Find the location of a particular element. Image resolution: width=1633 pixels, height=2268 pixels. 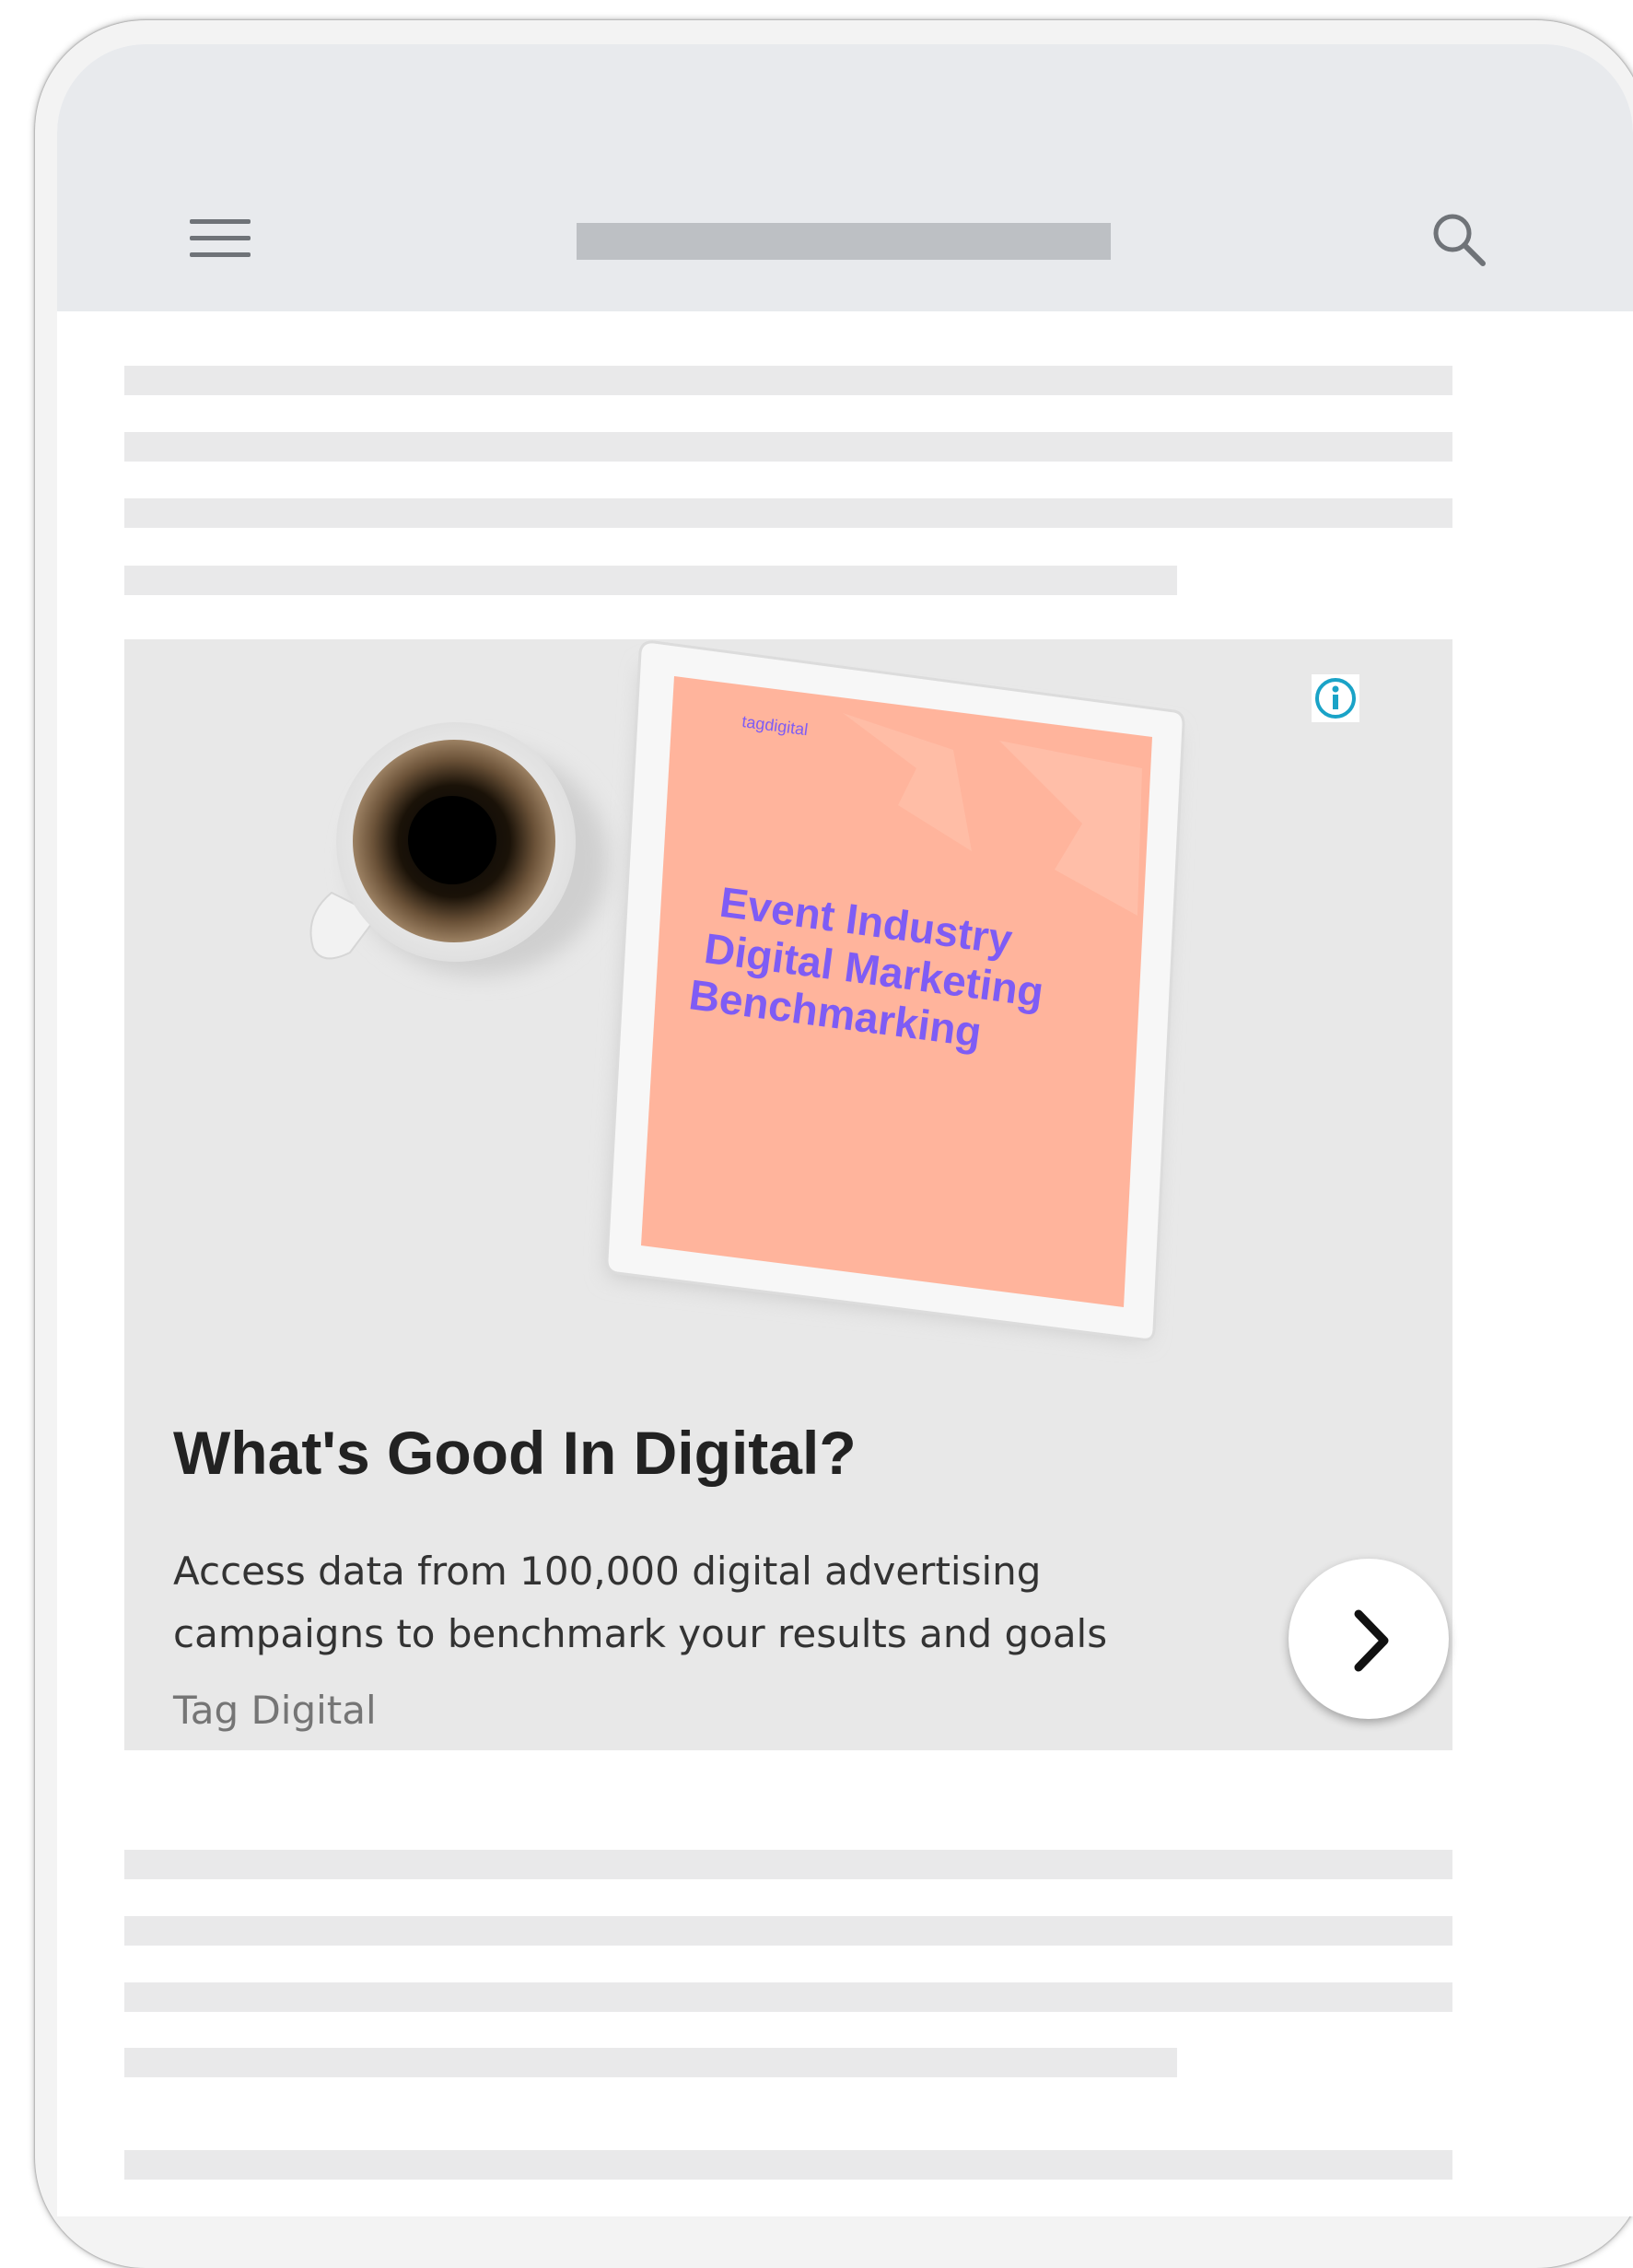

ad-advertiser-name: Tag Digital is located at coordinates (275, 1710).